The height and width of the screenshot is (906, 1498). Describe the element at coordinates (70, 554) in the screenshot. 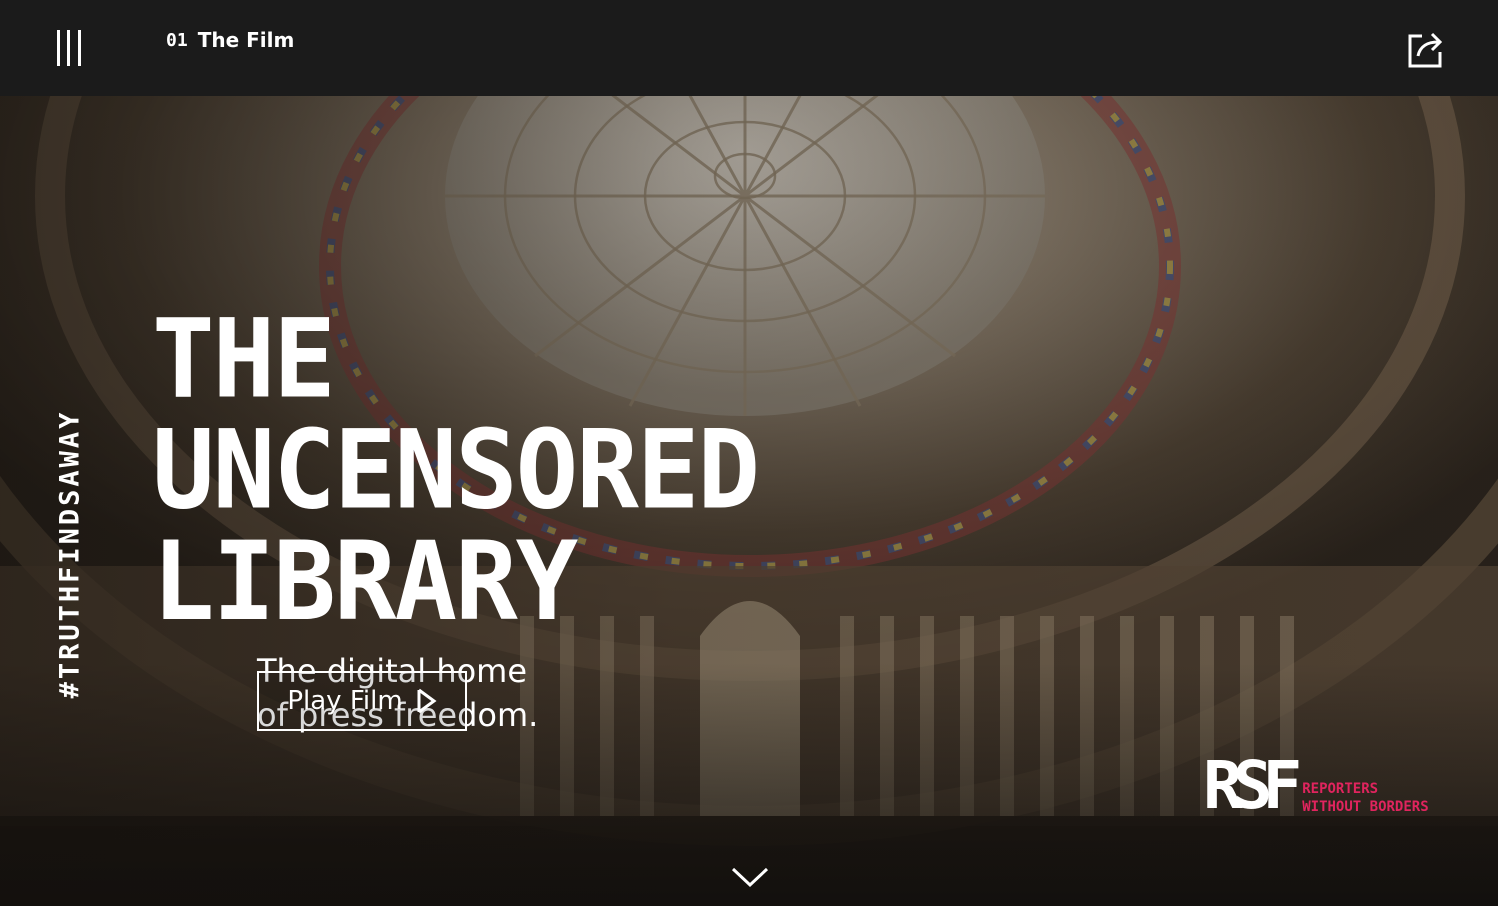

I see `hashtag-label: #TRUTHFINDSAWAY` at that location.